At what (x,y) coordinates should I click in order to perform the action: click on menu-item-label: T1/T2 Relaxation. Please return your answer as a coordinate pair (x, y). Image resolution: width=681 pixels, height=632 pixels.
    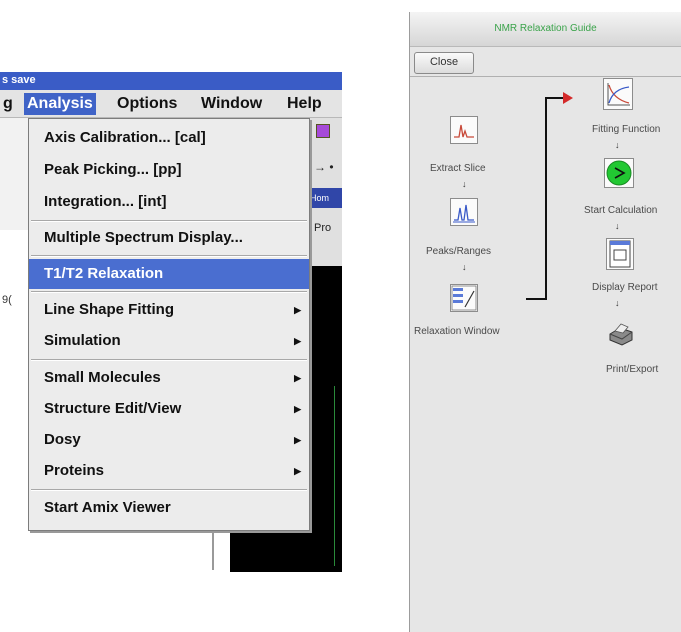
    Looking at the image, I should click on (104, 273).